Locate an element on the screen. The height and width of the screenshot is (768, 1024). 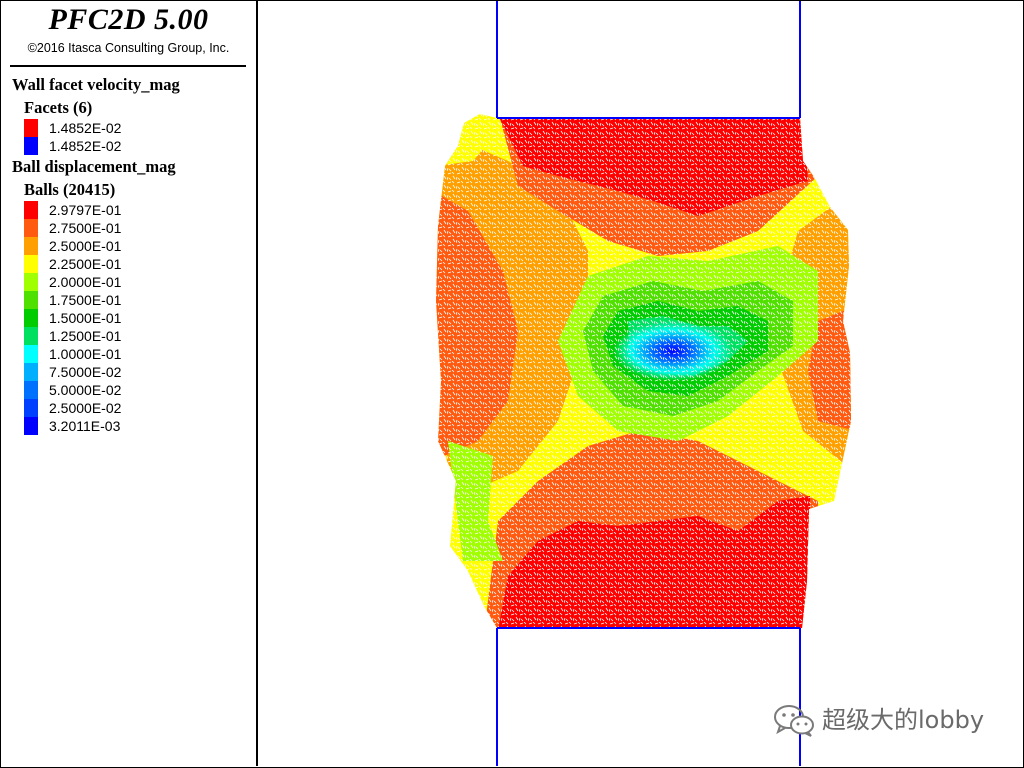
app-title: PFC2D 5.00 is located at coordinates (128, 19).